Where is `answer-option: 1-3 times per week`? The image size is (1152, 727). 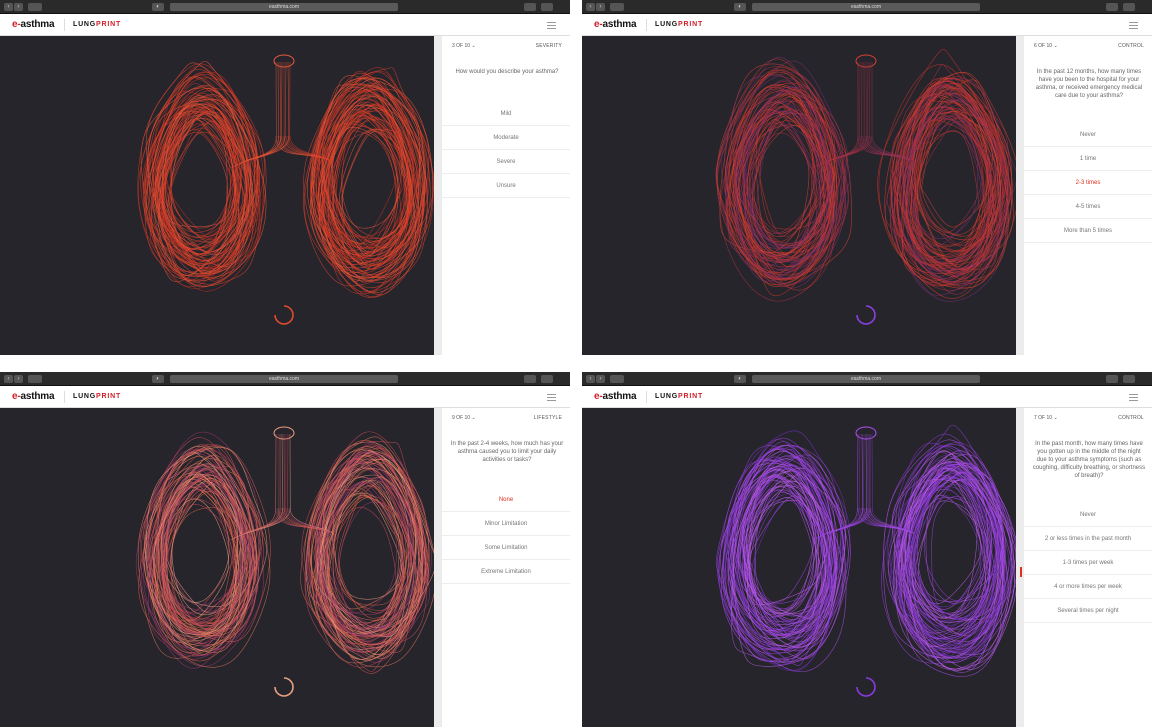 answer-option: 1-3 times per week is located at coordinates (1088, 563).